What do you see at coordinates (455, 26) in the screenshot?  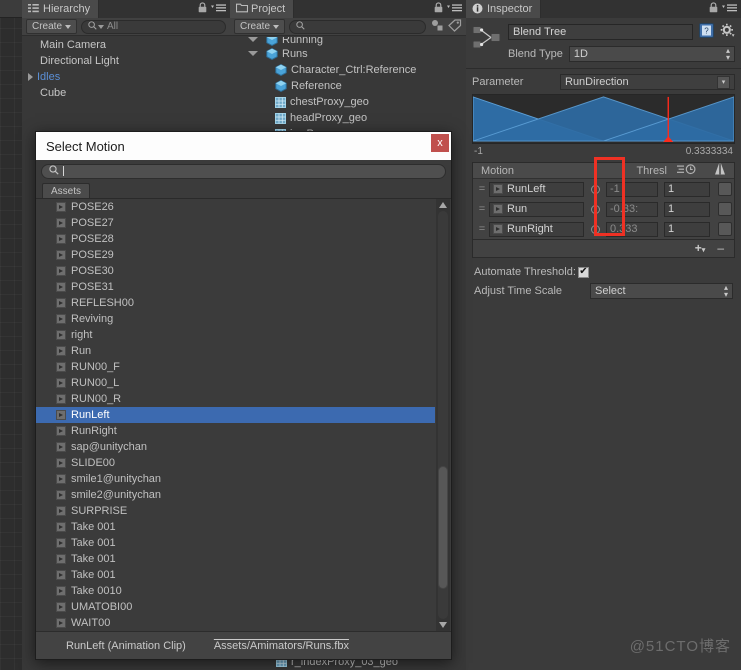 I see `filter-by-label-icon` at bounding box center [455, 26].